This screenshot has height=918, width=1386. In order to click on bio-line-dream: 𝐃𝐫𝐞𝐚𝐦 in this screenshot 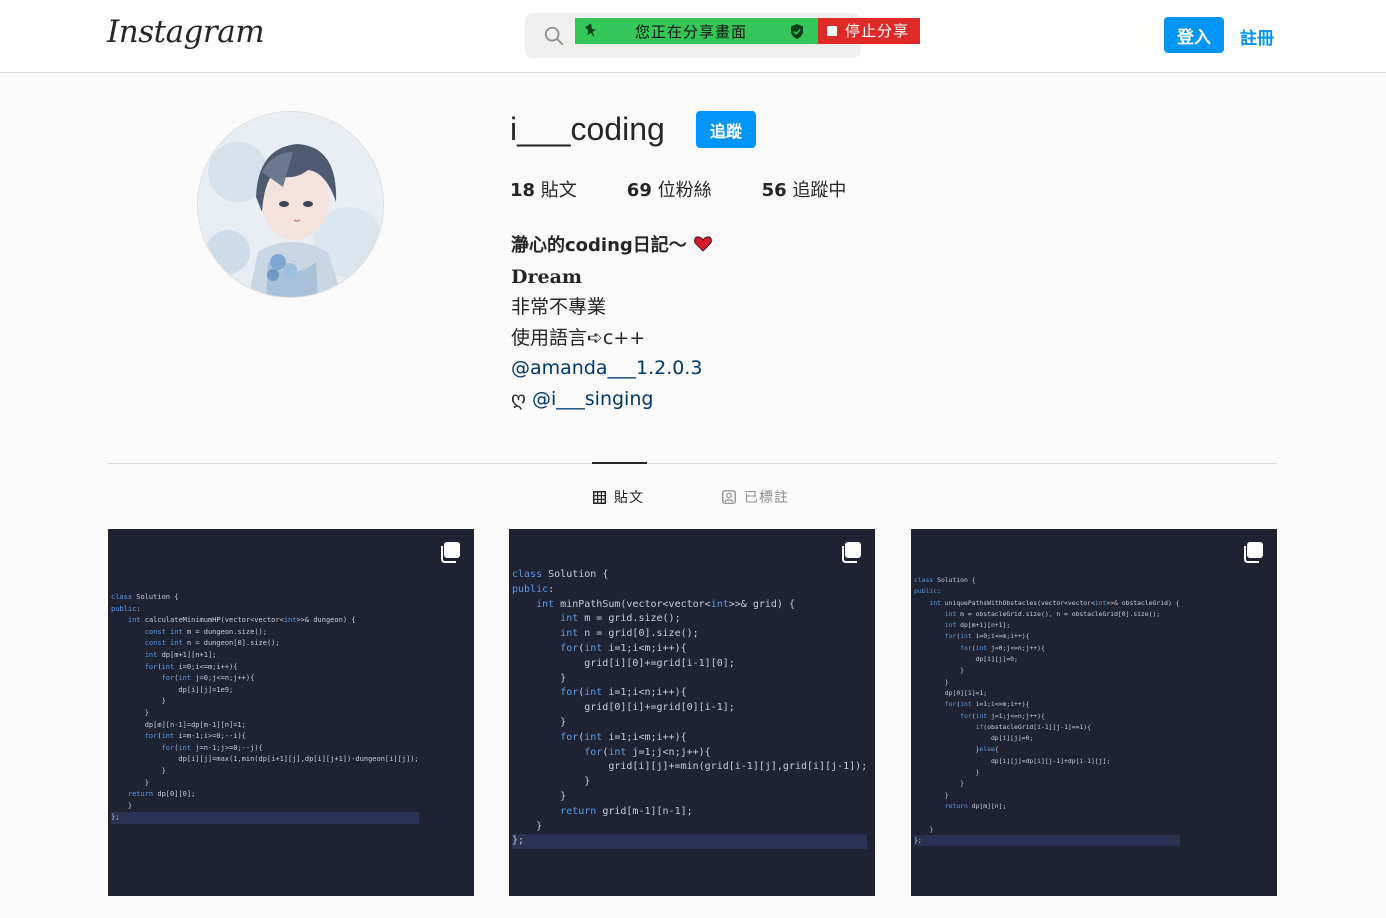, I will do `click(546, 276)`.